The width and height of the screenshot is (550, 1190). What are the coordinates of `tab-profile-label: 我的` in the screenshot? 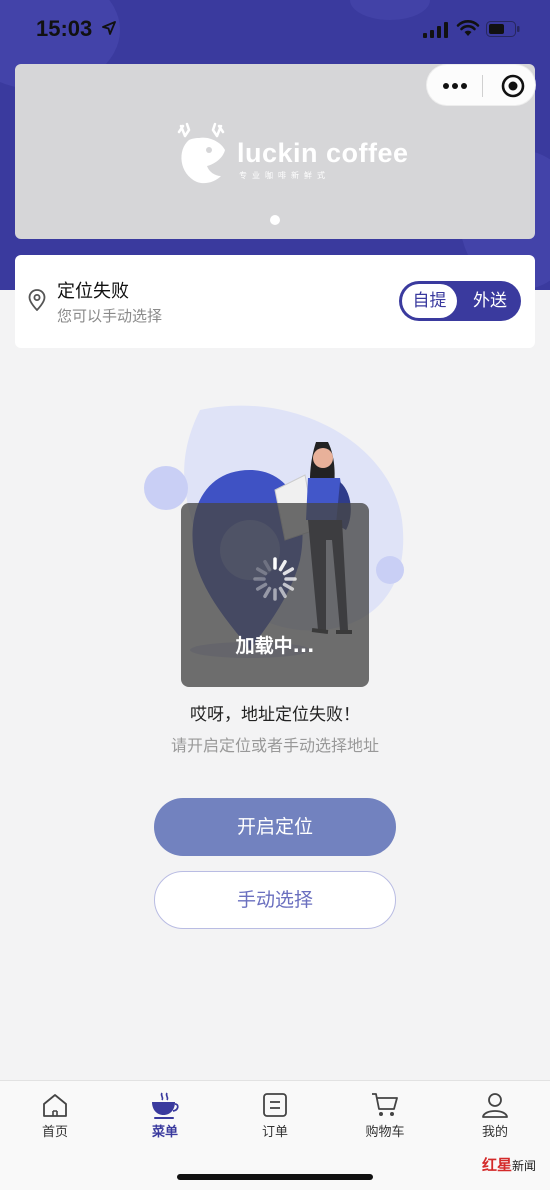 It's located at (494, 1132).